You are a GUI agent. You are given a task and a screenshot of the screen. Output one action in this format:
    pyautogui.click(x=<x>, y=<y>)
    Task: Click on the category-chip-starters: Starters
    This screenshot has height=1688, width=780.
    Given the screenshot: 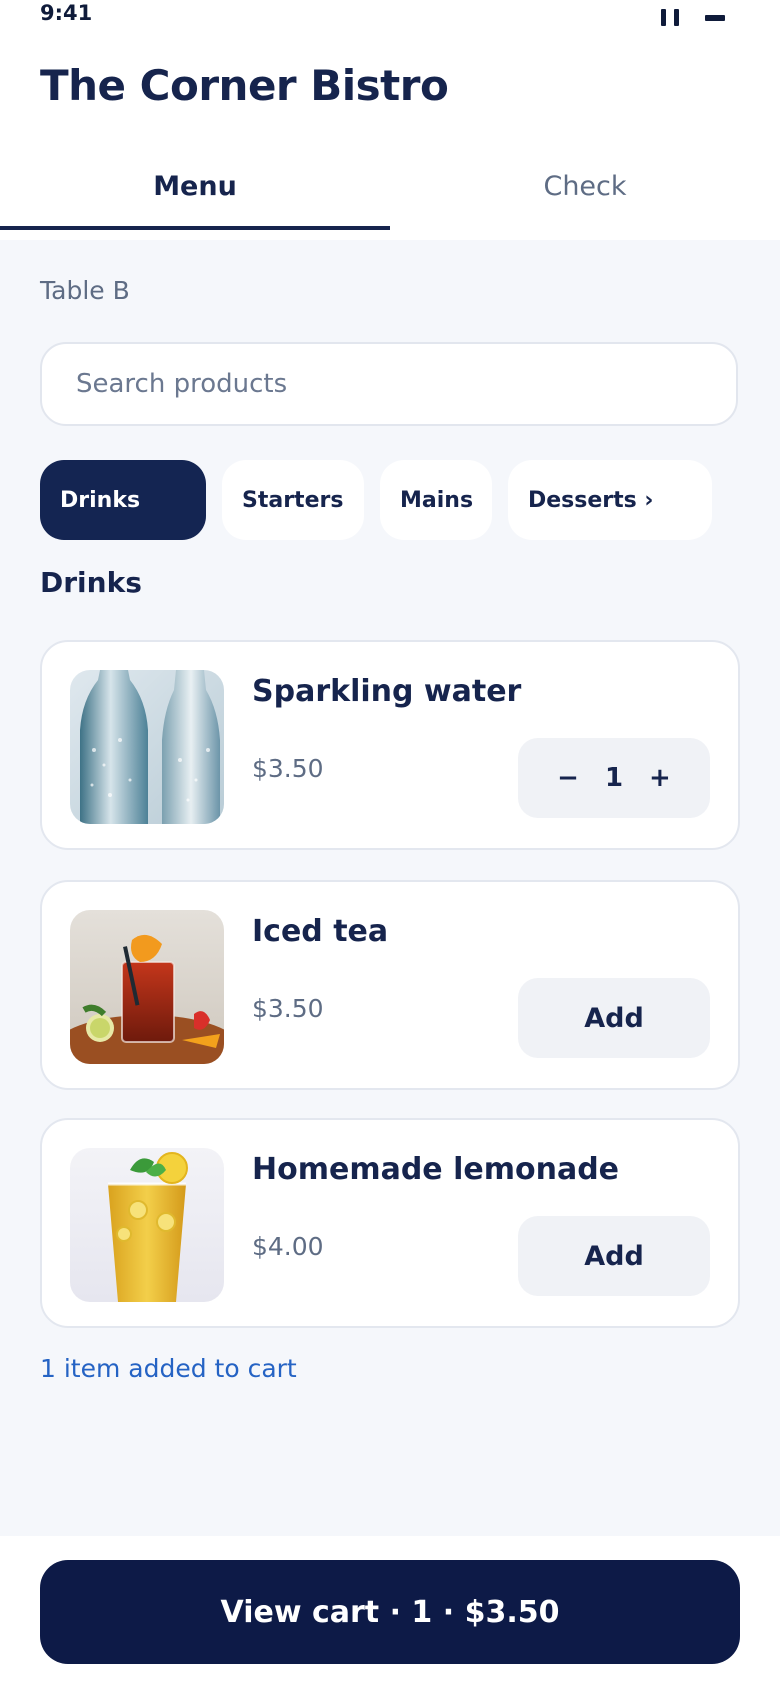 What is the action you would take?
    pyautogui.click(x=293, y=500)
    